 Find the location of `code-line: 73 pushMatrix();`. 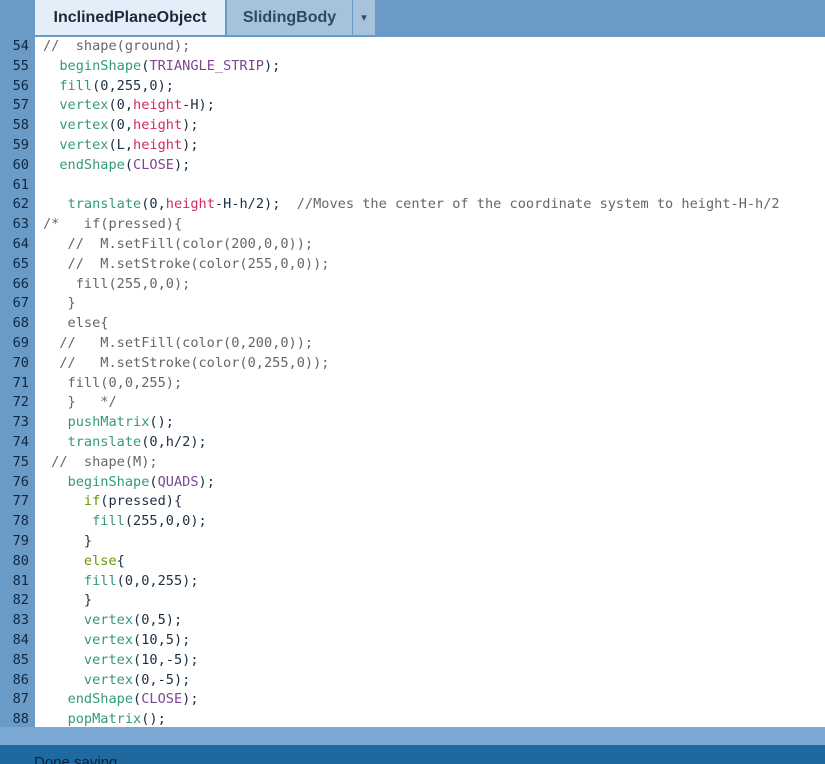

code-line: 73 pushMatrix(); is located at coordinates (412, 423).